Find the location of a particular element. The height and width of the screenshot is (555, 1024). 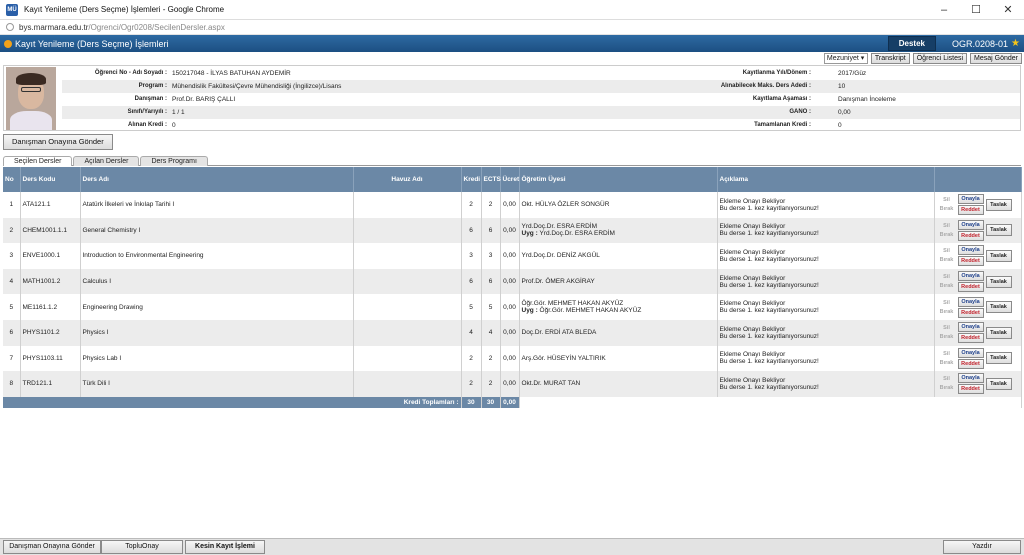

info-icon is located at coordinates (10, 27).